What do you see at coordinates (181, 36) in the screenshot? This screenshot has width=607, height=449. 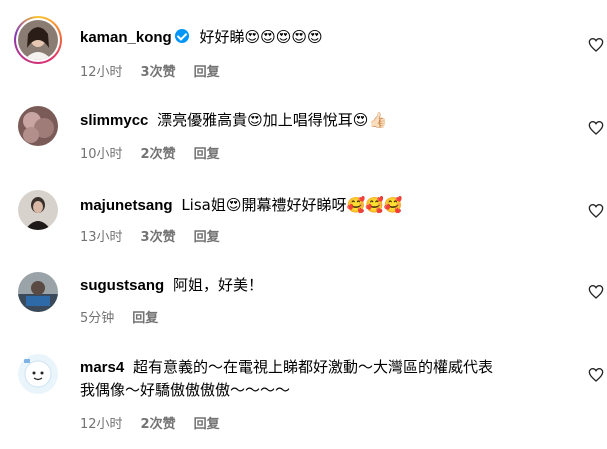 I see `verified-badge-icon` at bounding box center [181, 36].